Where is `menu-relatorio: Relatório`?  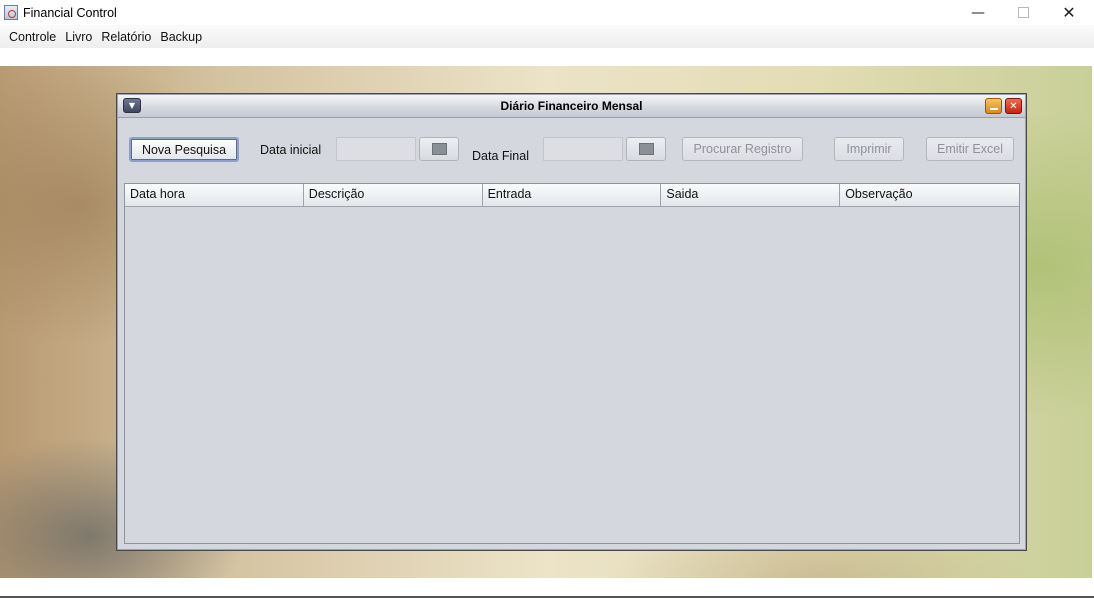 menu-relatorio: Relatório is located at coordinates (126, 37).